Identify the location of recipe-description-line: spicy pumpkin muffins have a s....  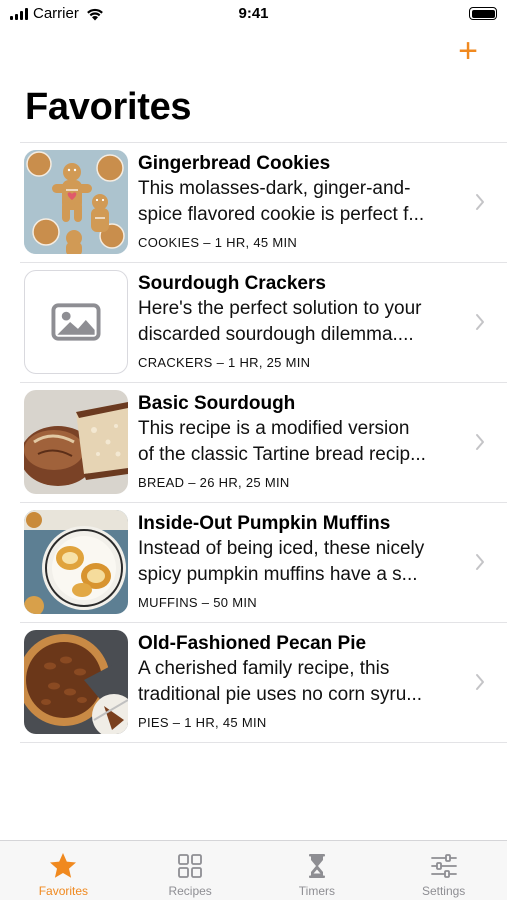
(278, 574).